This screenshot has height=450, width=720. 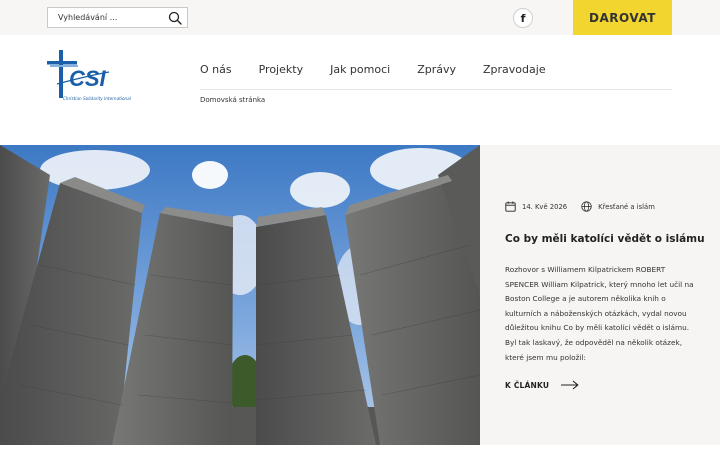 What do you see at coordinates (622, 17) in the screenshot?
I see `donate-button: DAROVAT` at bounding box center [622, 17].